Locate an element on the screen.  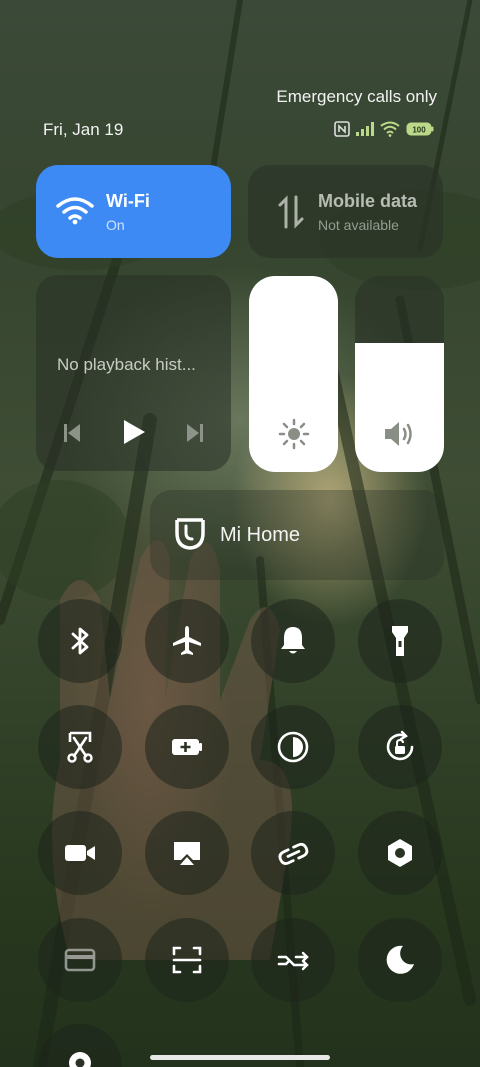
volume-slider is located at coordinates (399, 374).